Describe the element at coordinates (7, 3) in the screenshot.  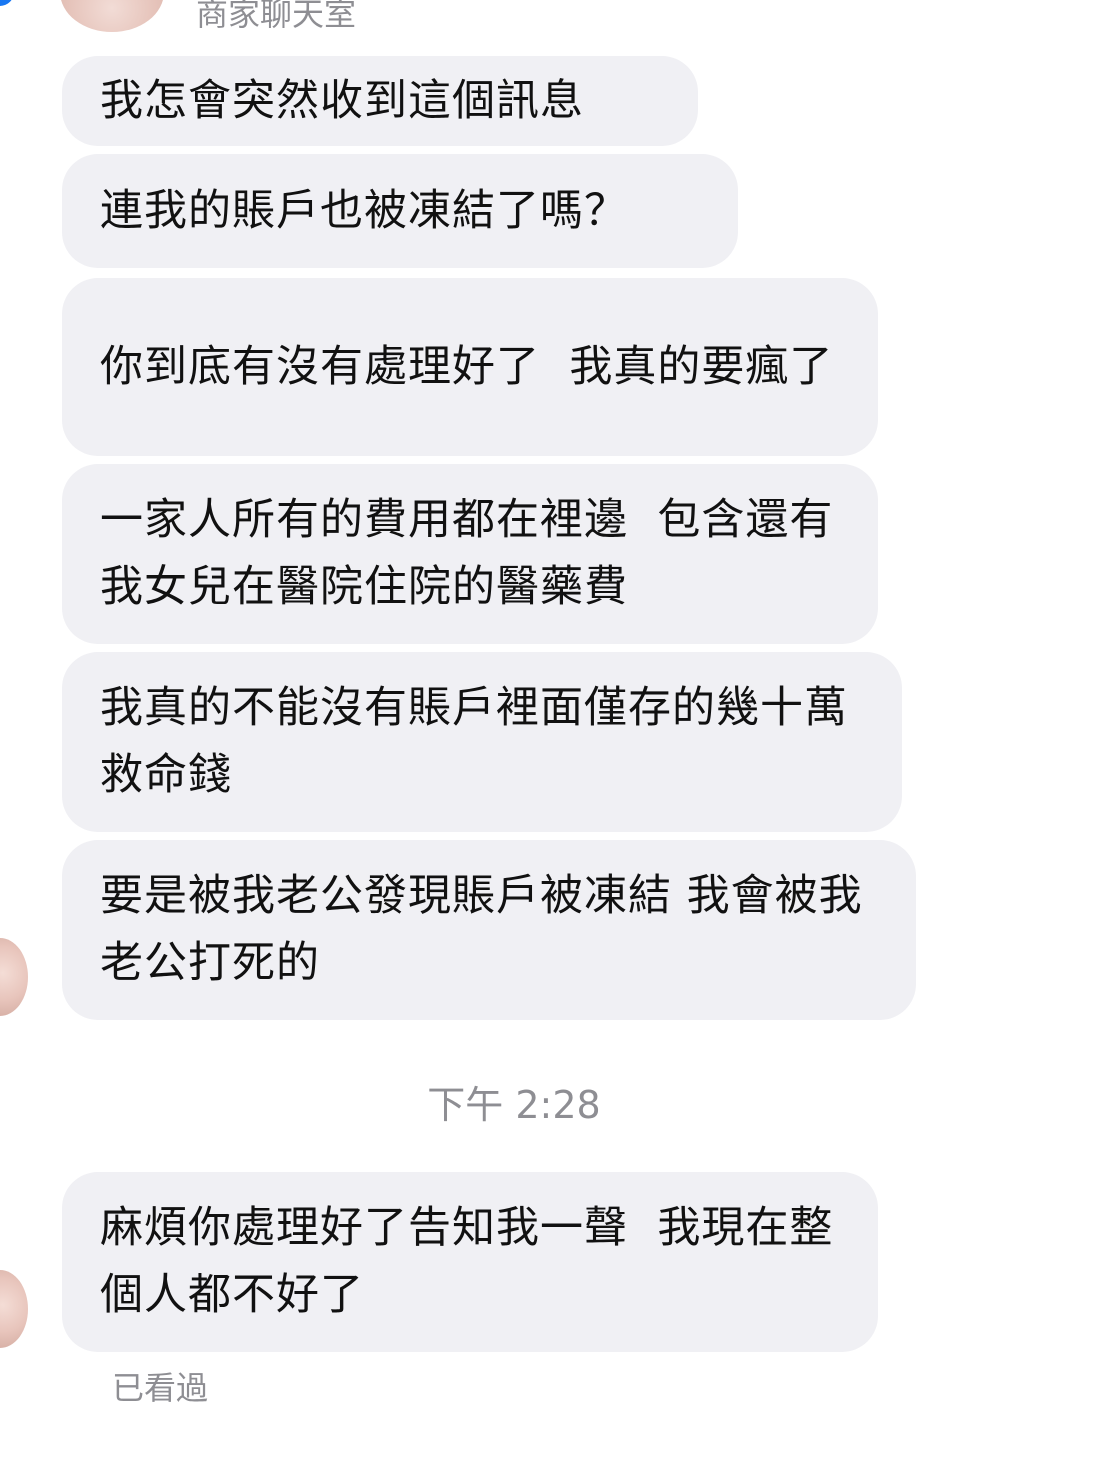
I see `status-dot-icon` at that location.